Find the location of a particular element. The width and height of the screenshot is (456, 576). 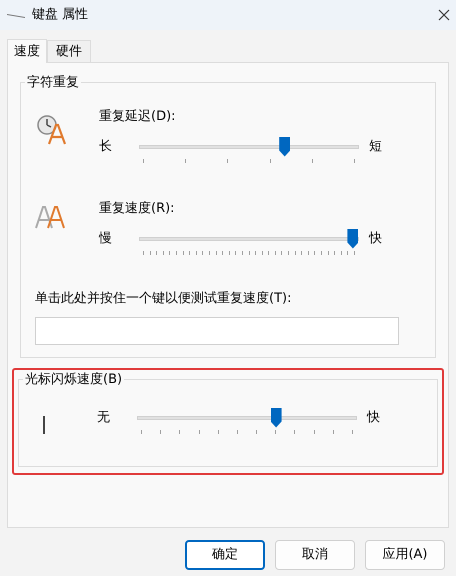

slider-min-label: 慢 is located at coordinates (106, 239).